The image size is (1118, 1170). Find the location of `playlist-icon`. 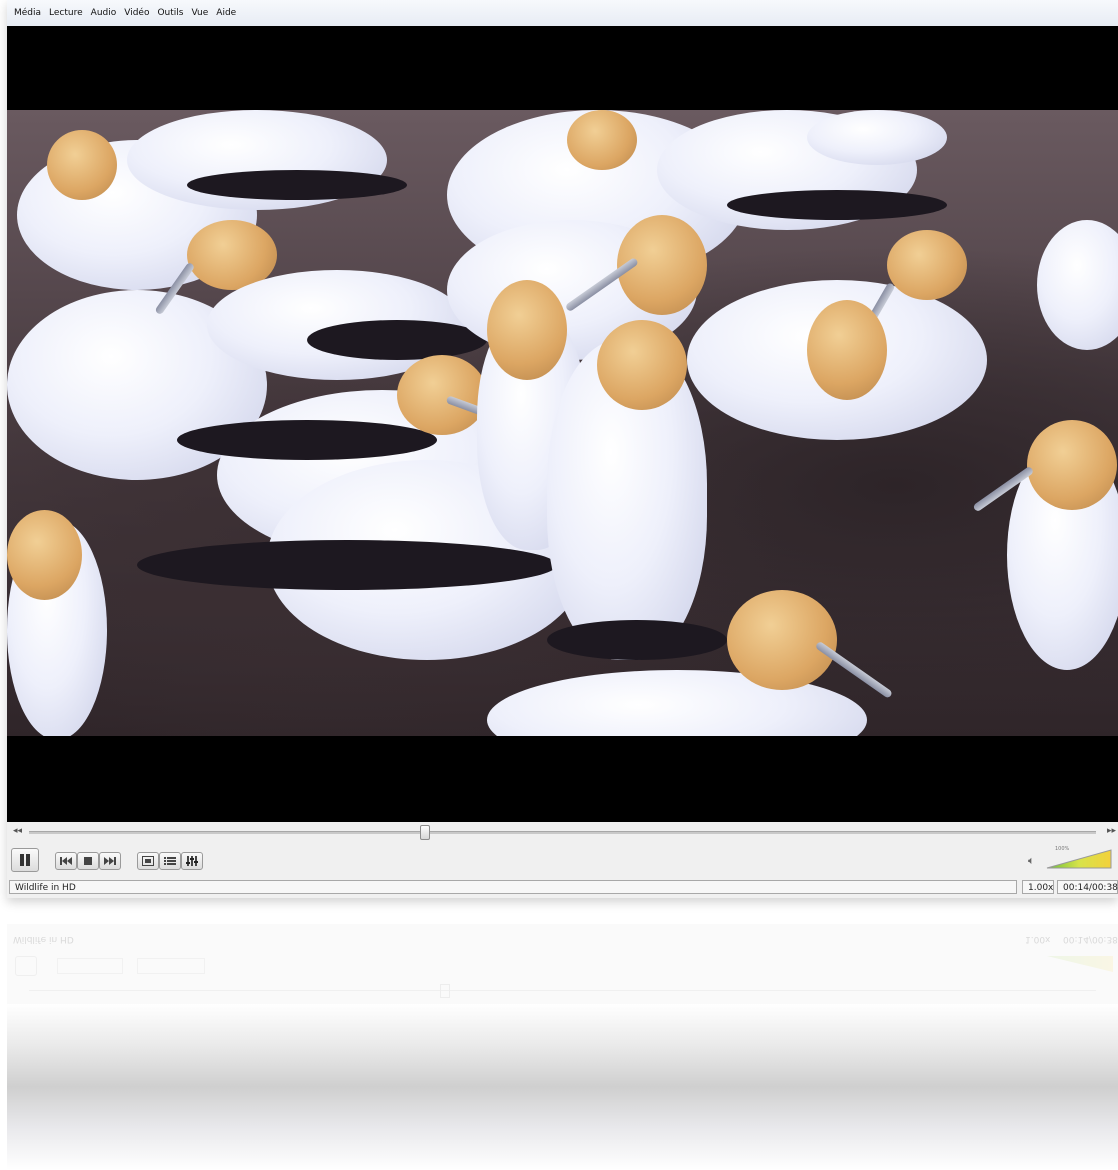

playlist-icon is located at coordinates (170, 861).